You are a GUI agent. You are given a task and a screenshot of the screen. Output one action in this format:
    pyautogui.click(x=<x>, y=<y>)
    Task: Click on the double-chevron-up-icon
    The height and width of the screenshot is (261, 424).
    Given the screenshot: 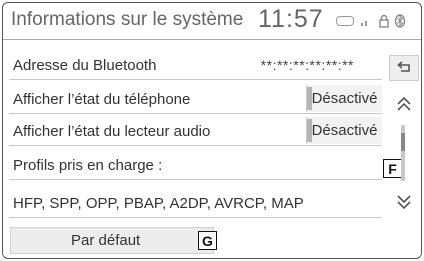 What is the action you would take?
    pyautogui.click(x=404, y=103)
    